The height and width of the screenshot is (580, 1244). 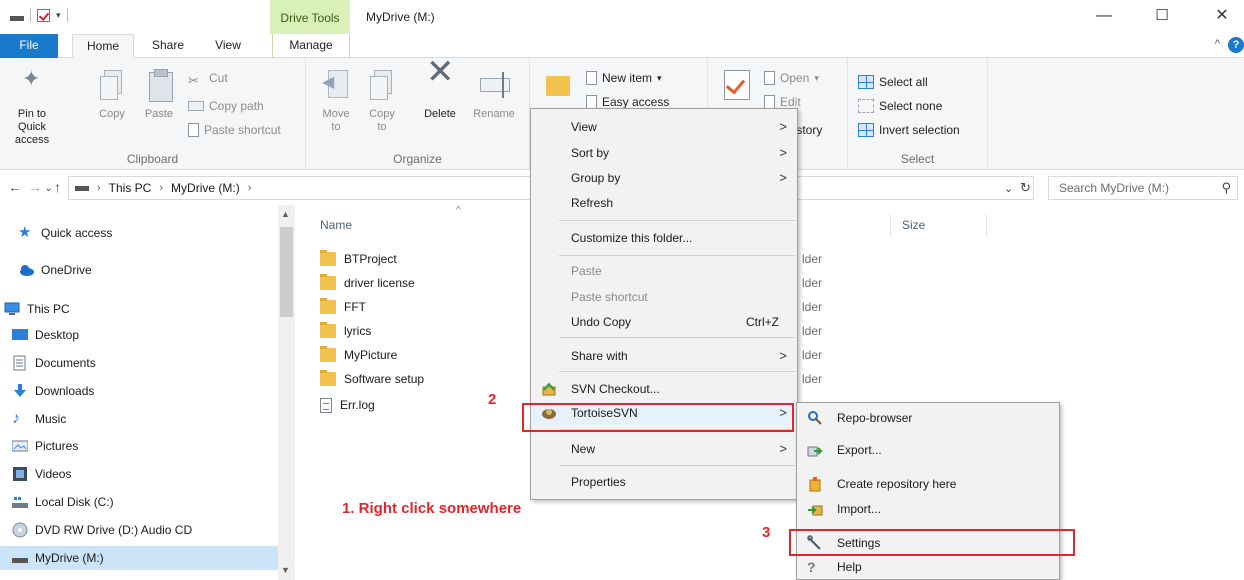 What do you see at coordinates (1236, 45) in the screenshot?
I see `help-icon: ?` at bounding box center [1236, 45].